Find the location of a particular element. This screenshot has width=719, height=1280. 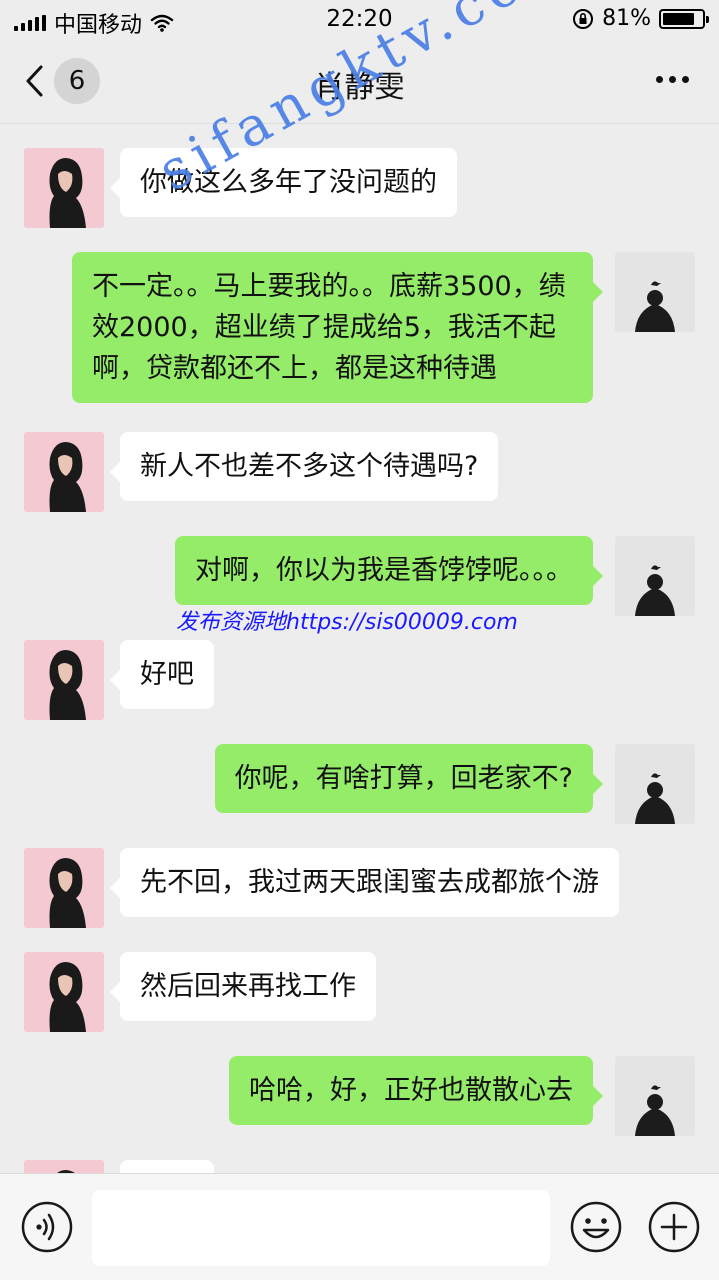

message-bubble: 先不回，我过两天跟闺蜜去成都旅个游 is located at coordinates (364, 882).